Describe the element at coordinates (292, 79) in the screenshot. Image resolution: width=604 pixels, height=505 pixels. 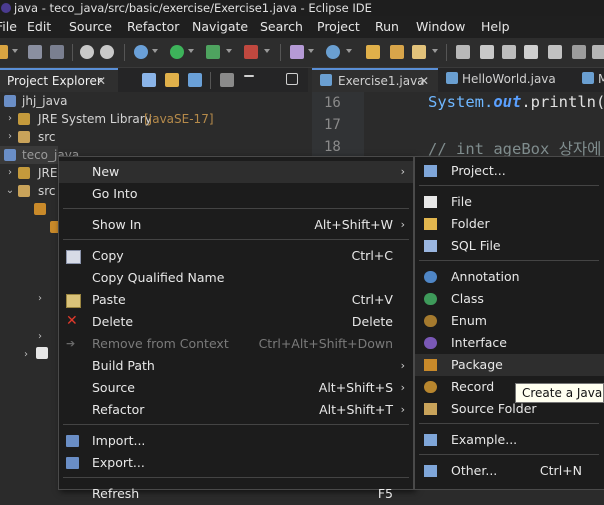
I see `maximize-icon` at that location.